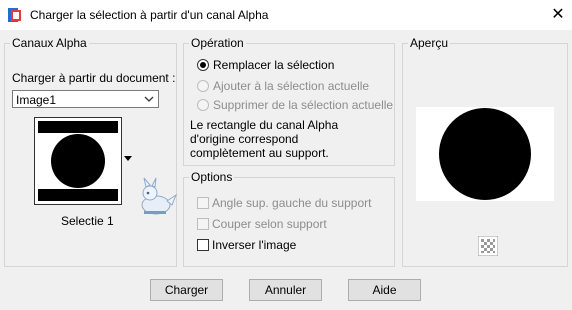 This screenshot has height=310, width=572. I want to click on channel-name: Selectie 1, so click(87, 221).